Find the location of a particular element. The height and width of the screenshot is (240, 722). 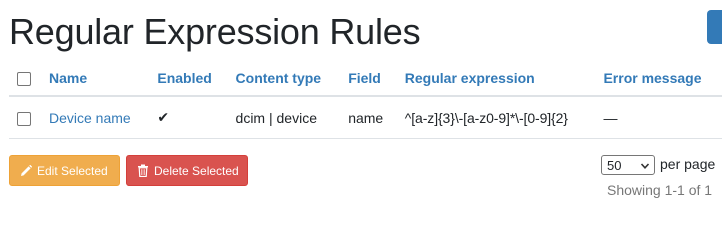

per-page-value: 50 is located at coordinates (614, 165).